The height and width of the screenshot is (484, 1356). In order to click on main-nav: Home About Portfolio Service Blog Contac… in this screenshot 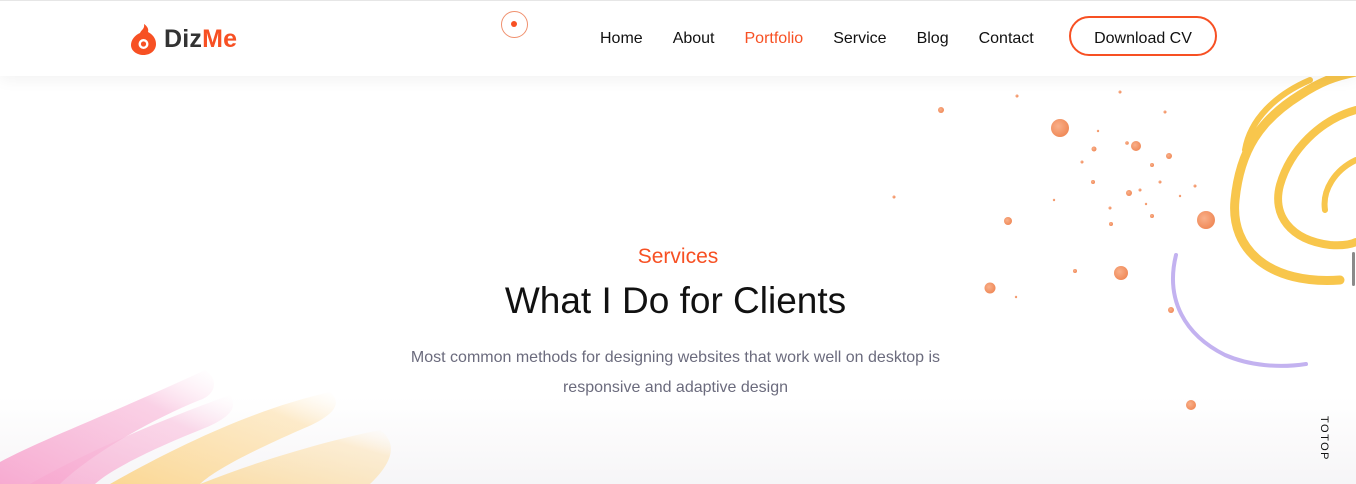, I will do `click(817, 39)`.